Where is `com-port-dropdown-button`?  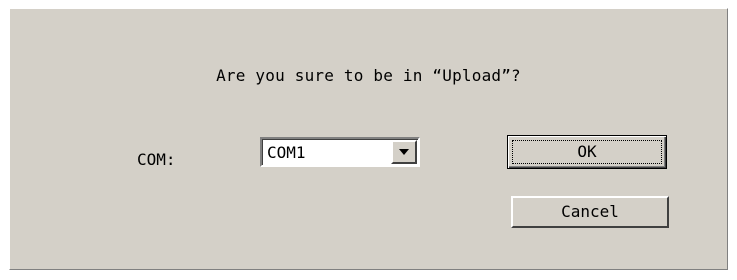 com-port-dropdown-button is located at coordinates (404, 152).